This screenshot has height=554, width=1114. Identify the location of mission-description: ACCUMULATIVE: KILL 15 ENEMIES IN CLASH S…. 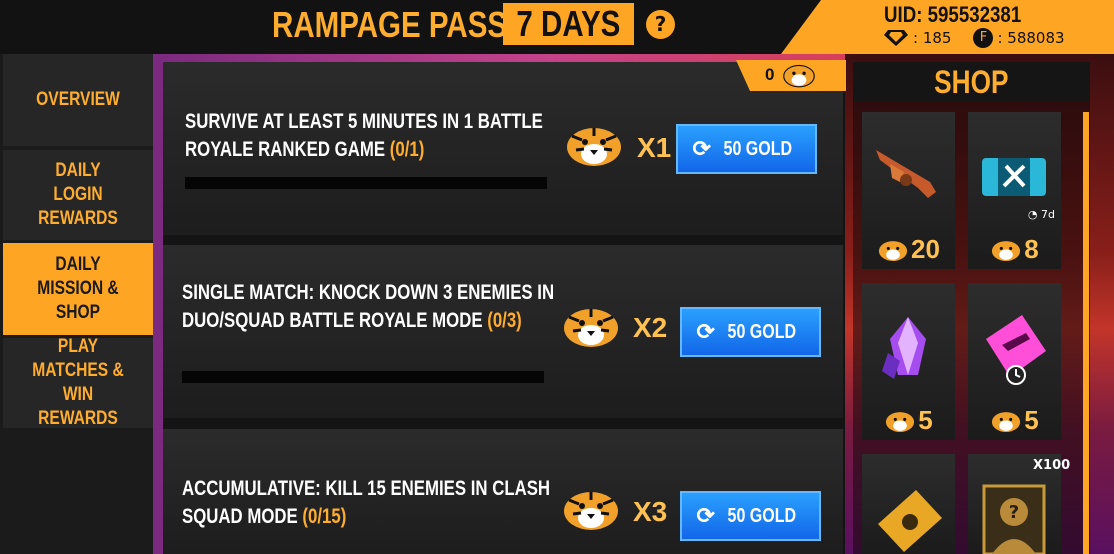
(366, 502).